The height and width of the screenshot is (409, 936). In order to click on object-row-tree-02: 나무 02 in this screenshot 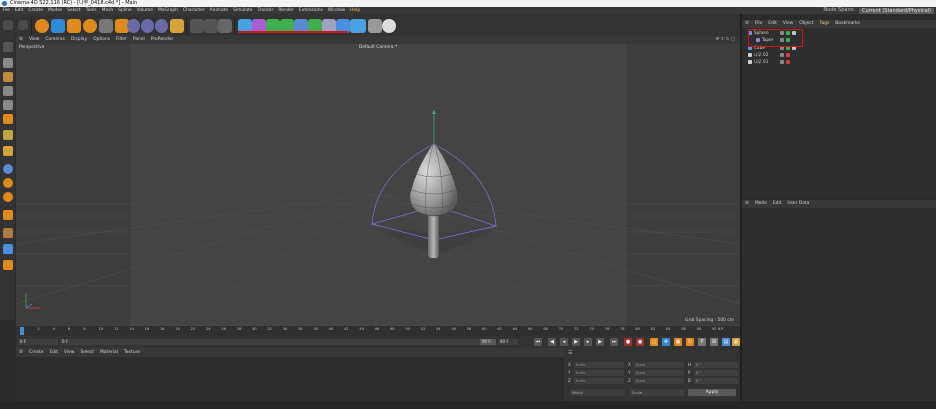, I will do `click(839, 55)`.